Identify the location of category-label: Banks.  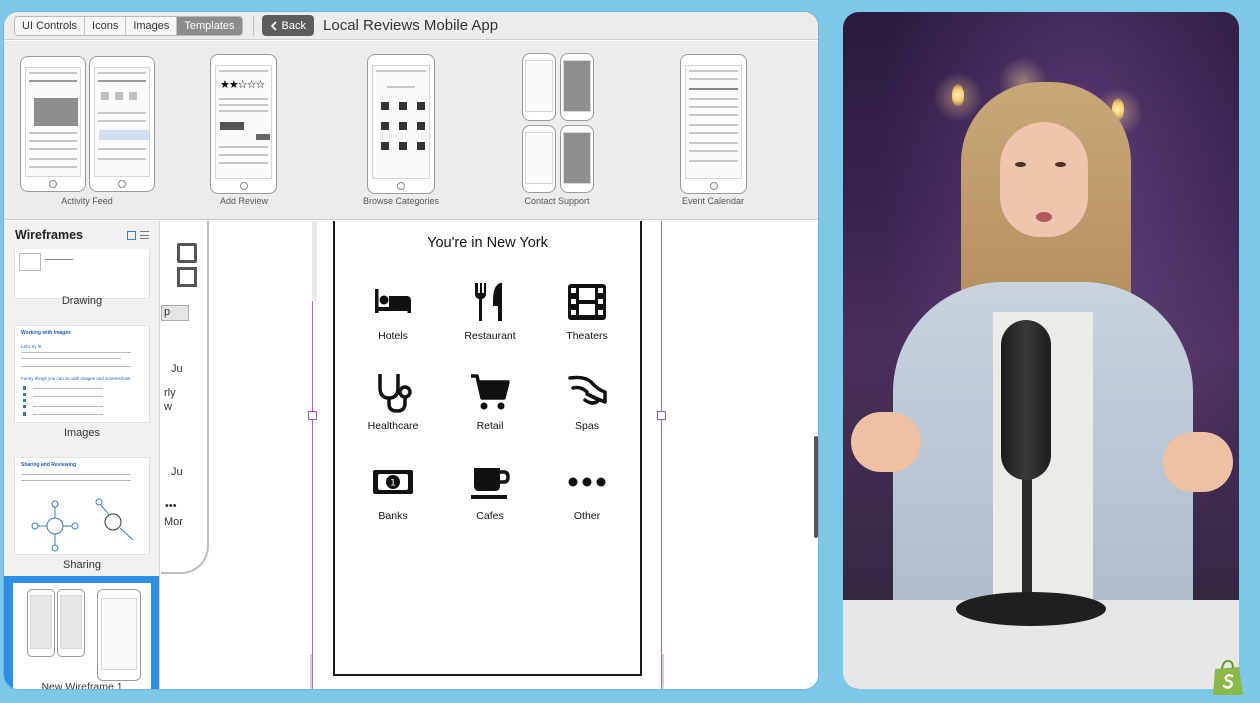
(393, 516).